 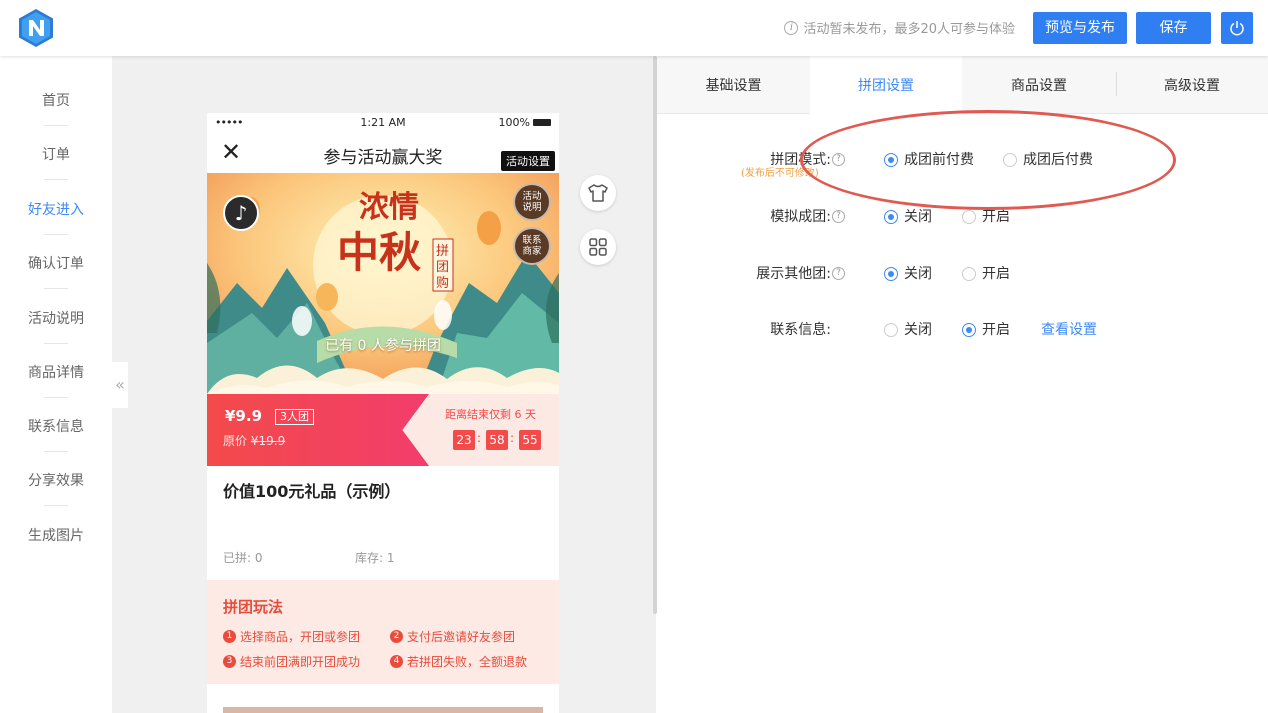 I want to click on rules-title: 拼团玩法, so click(x=253, y=607).